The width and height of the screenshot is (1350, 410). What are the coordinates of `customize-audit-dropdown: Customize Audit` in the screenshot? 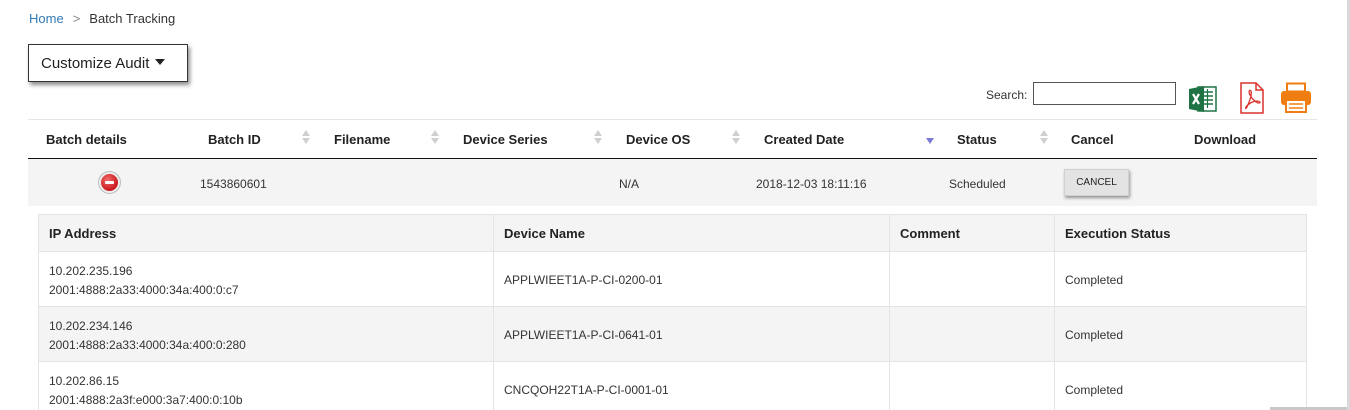 It's located at (108, 63).